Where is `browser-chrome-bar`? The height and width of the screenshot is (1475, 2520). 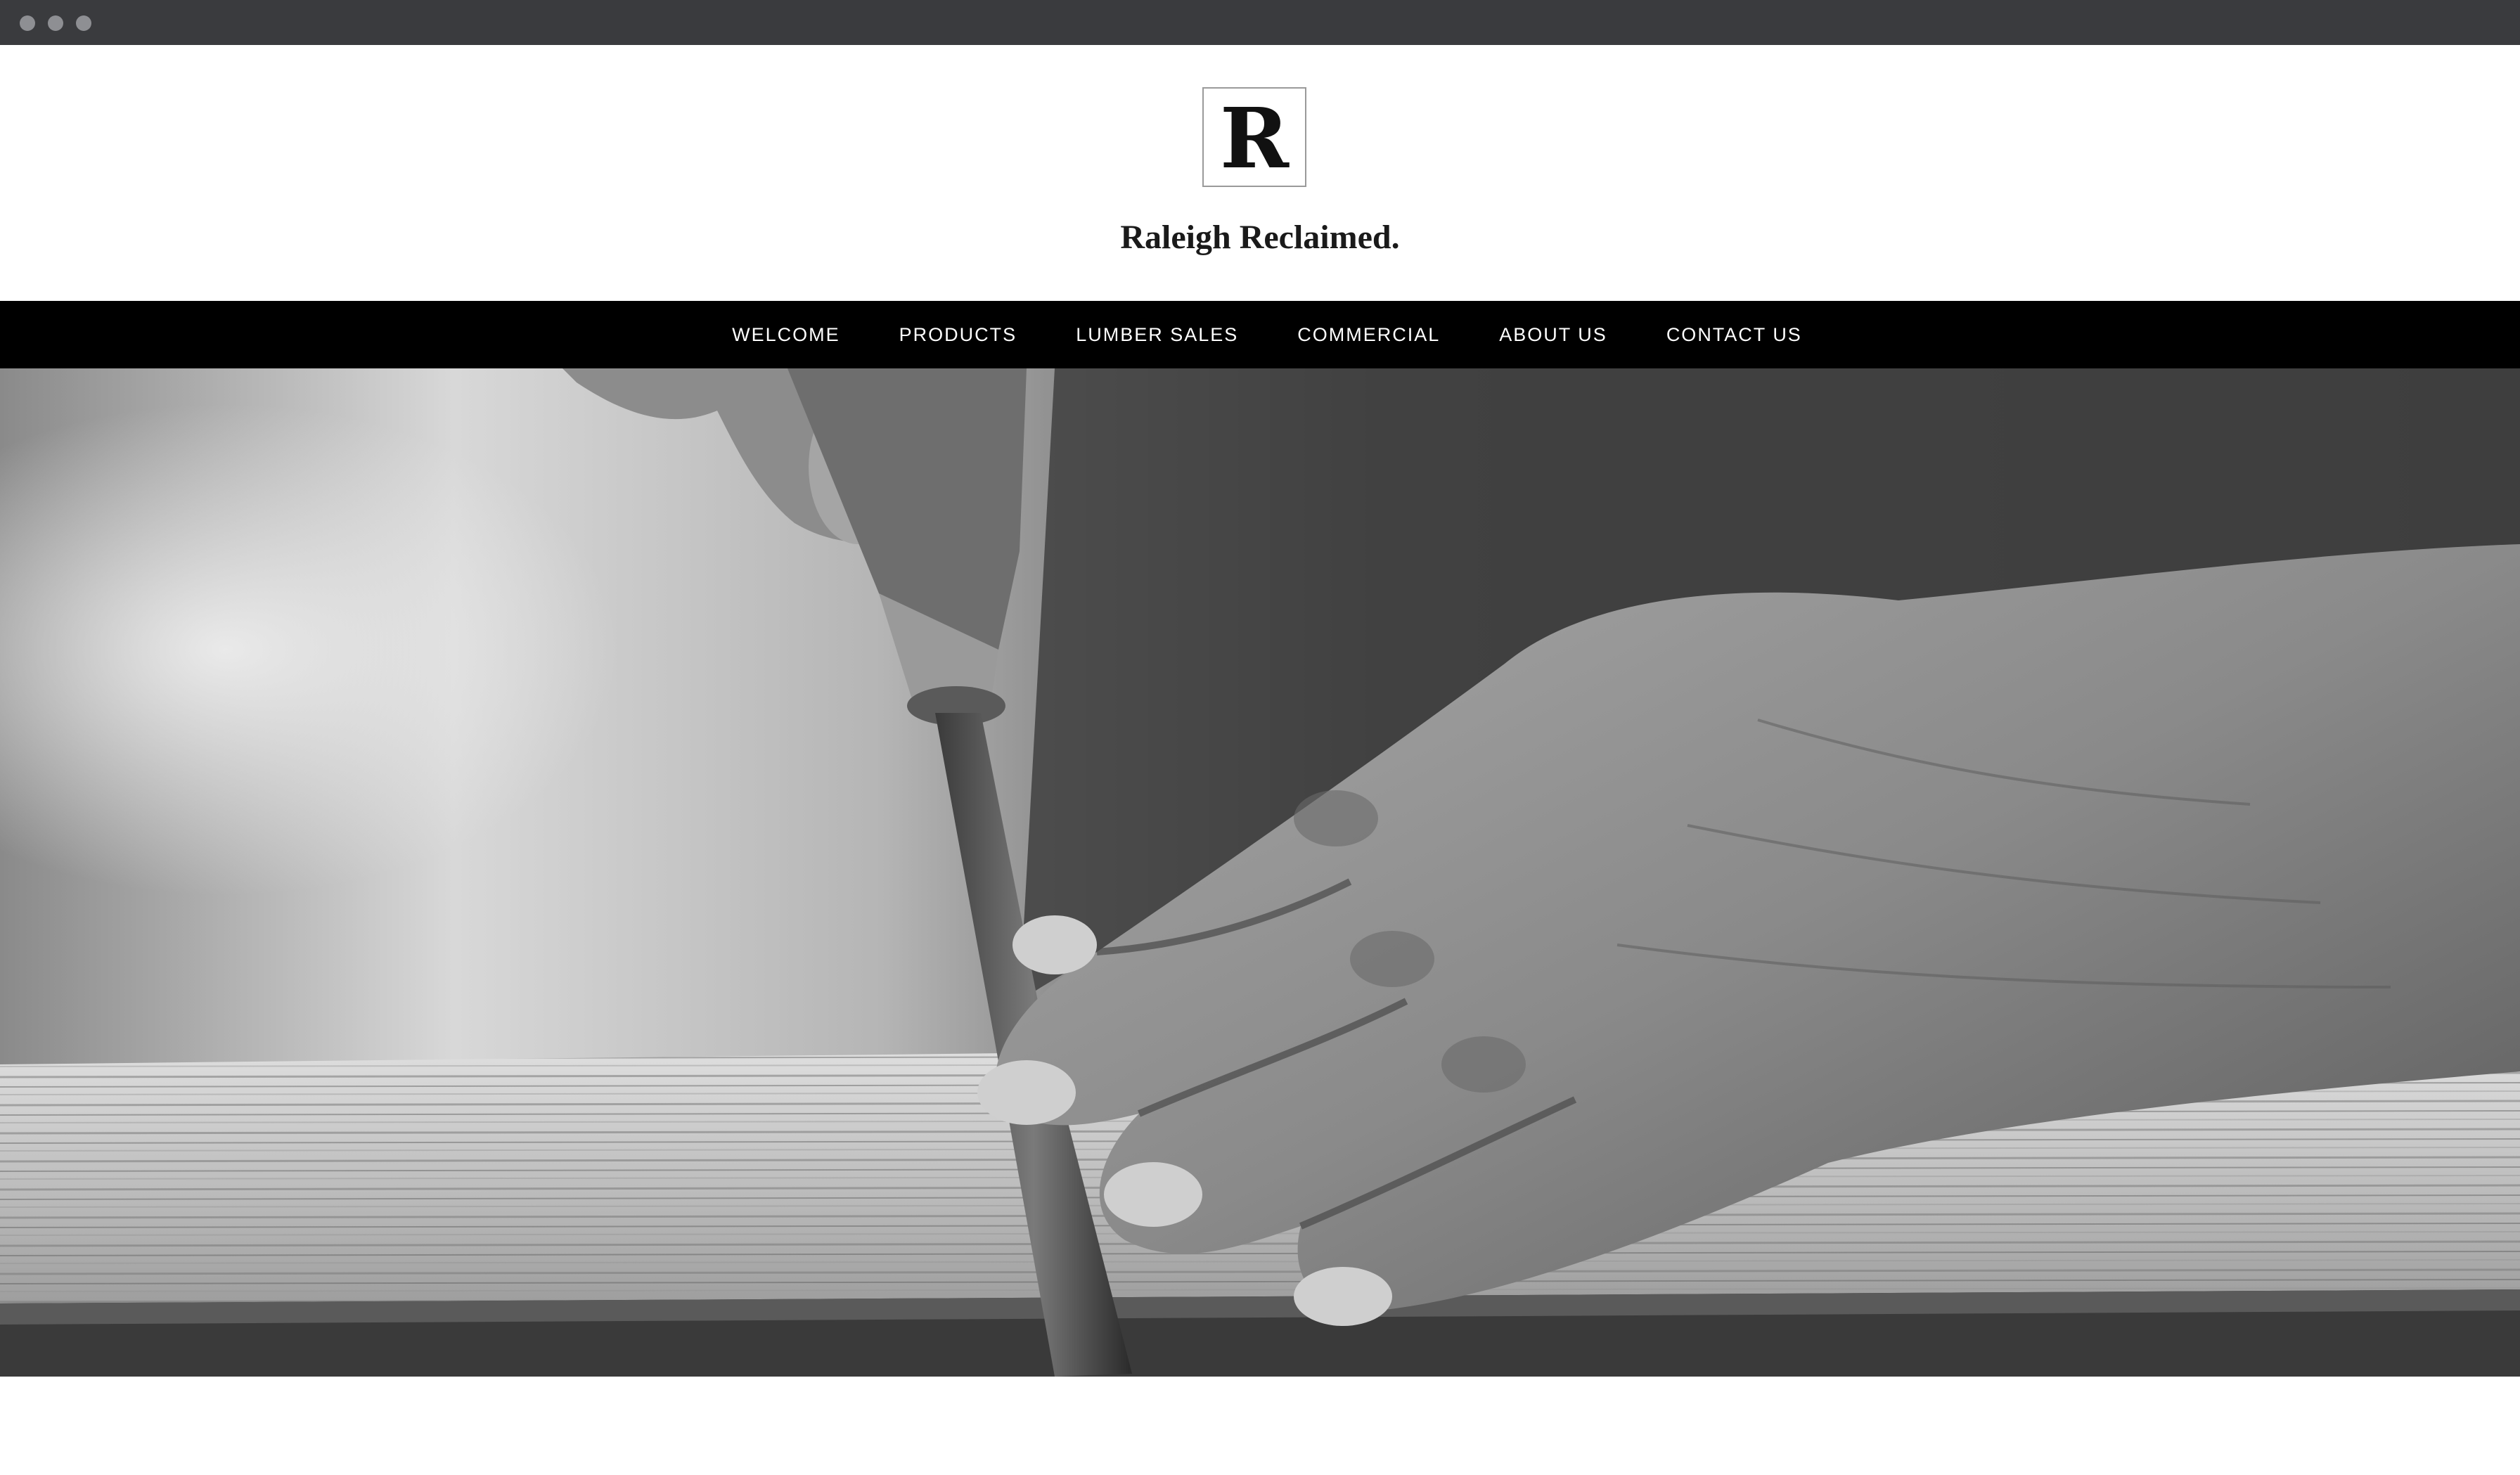 browser-chrome-bar is located at coordinates (1260, 22).